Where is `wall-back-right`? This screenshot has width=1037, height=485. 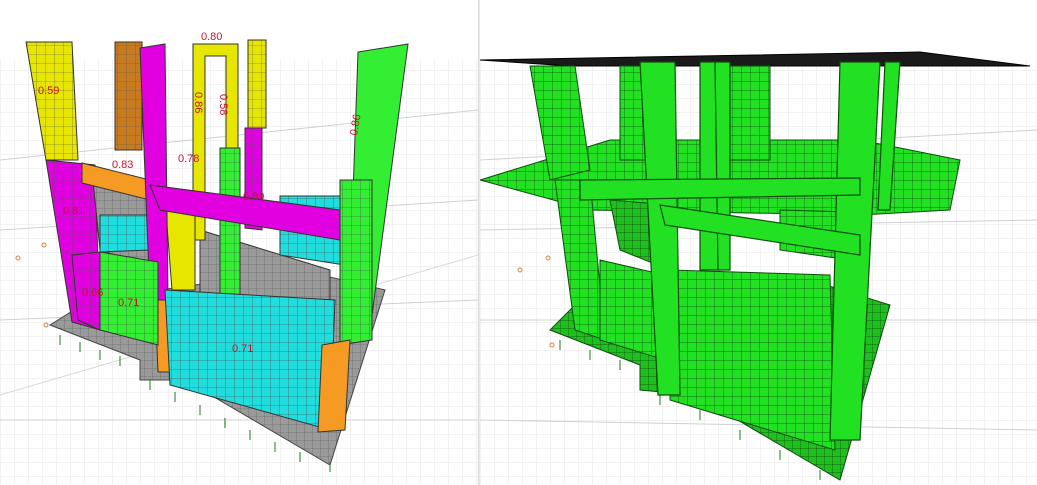
wall-back-right is located at coordinates (750, 113).